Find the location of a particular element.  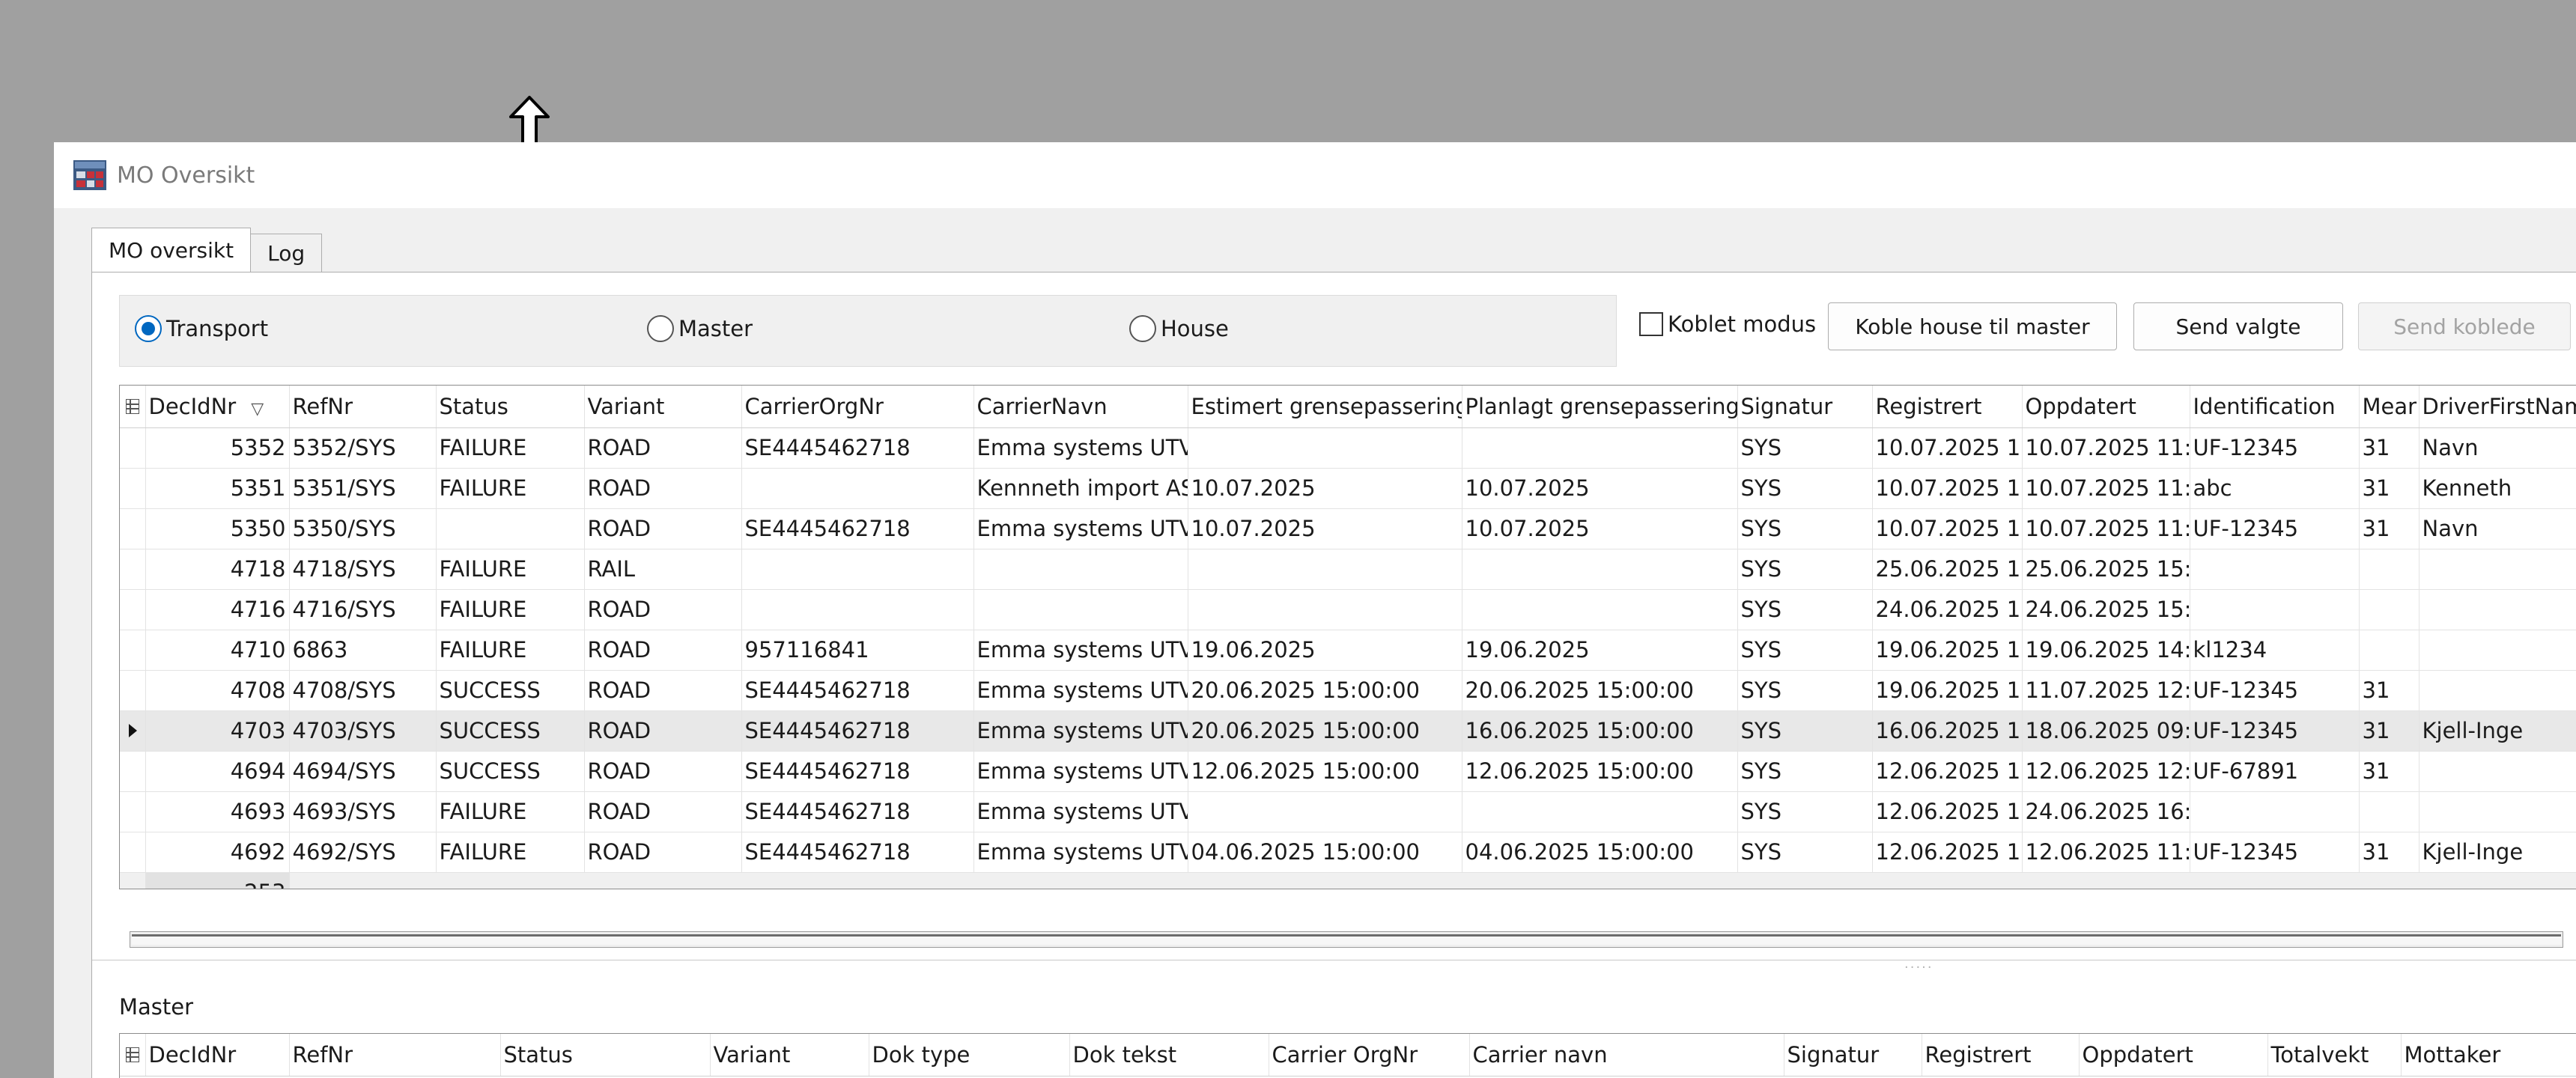

master-column-header-decidnr: DecIdNr is located at coordinates (217, 1055).